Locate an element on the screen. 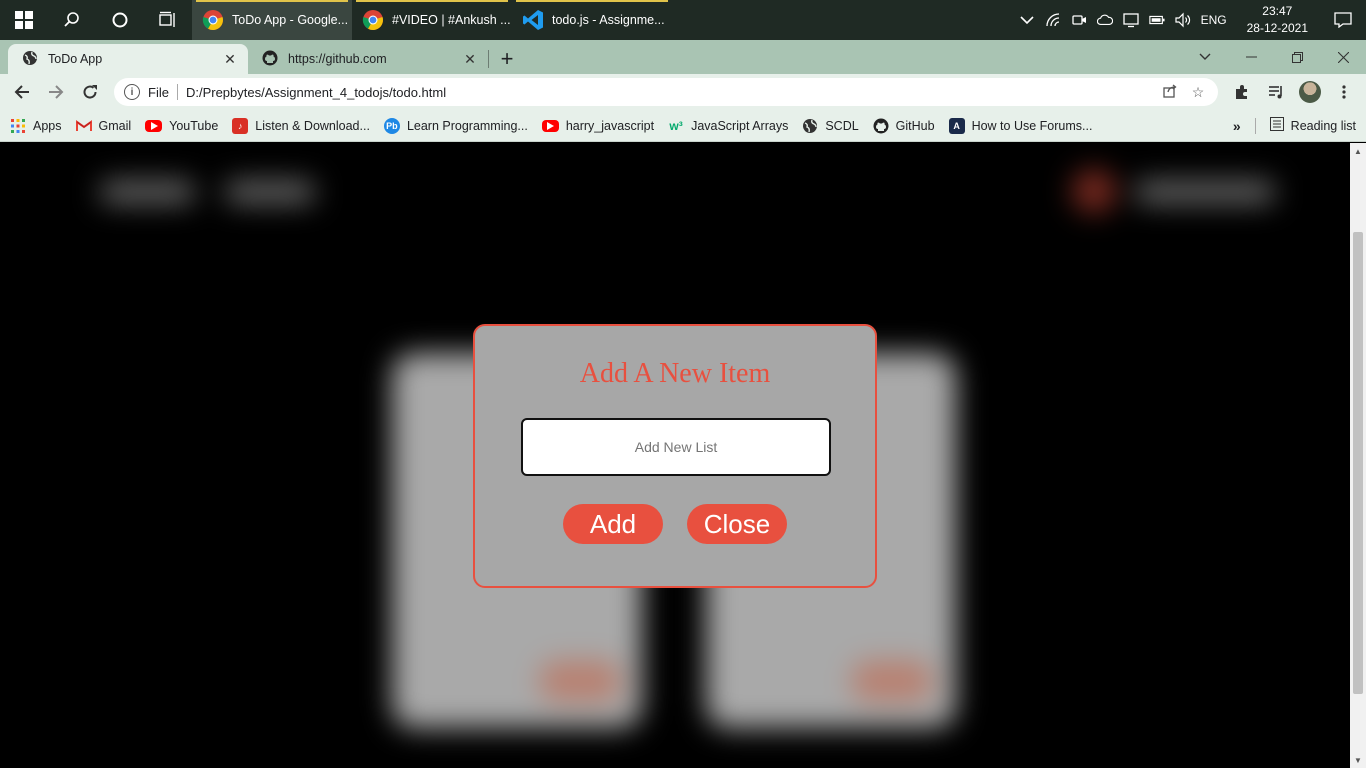  reading-list-label: Reading list is located at coordinates (1323, 125).